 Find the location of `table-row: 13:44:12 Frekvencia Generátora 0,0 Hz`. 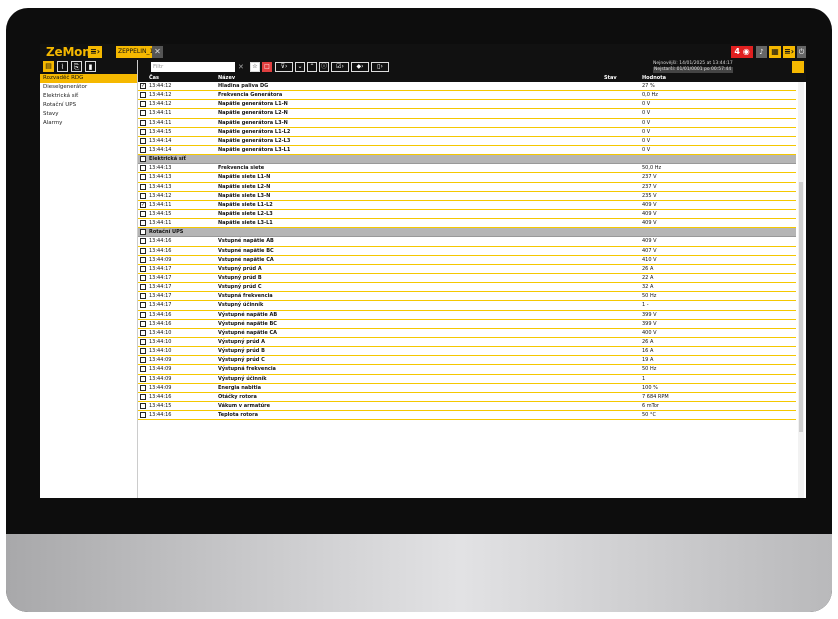

table-row: 13:44:12 Frekvencia Generátora 0,0 Hz is located at coordinates (467, 96).